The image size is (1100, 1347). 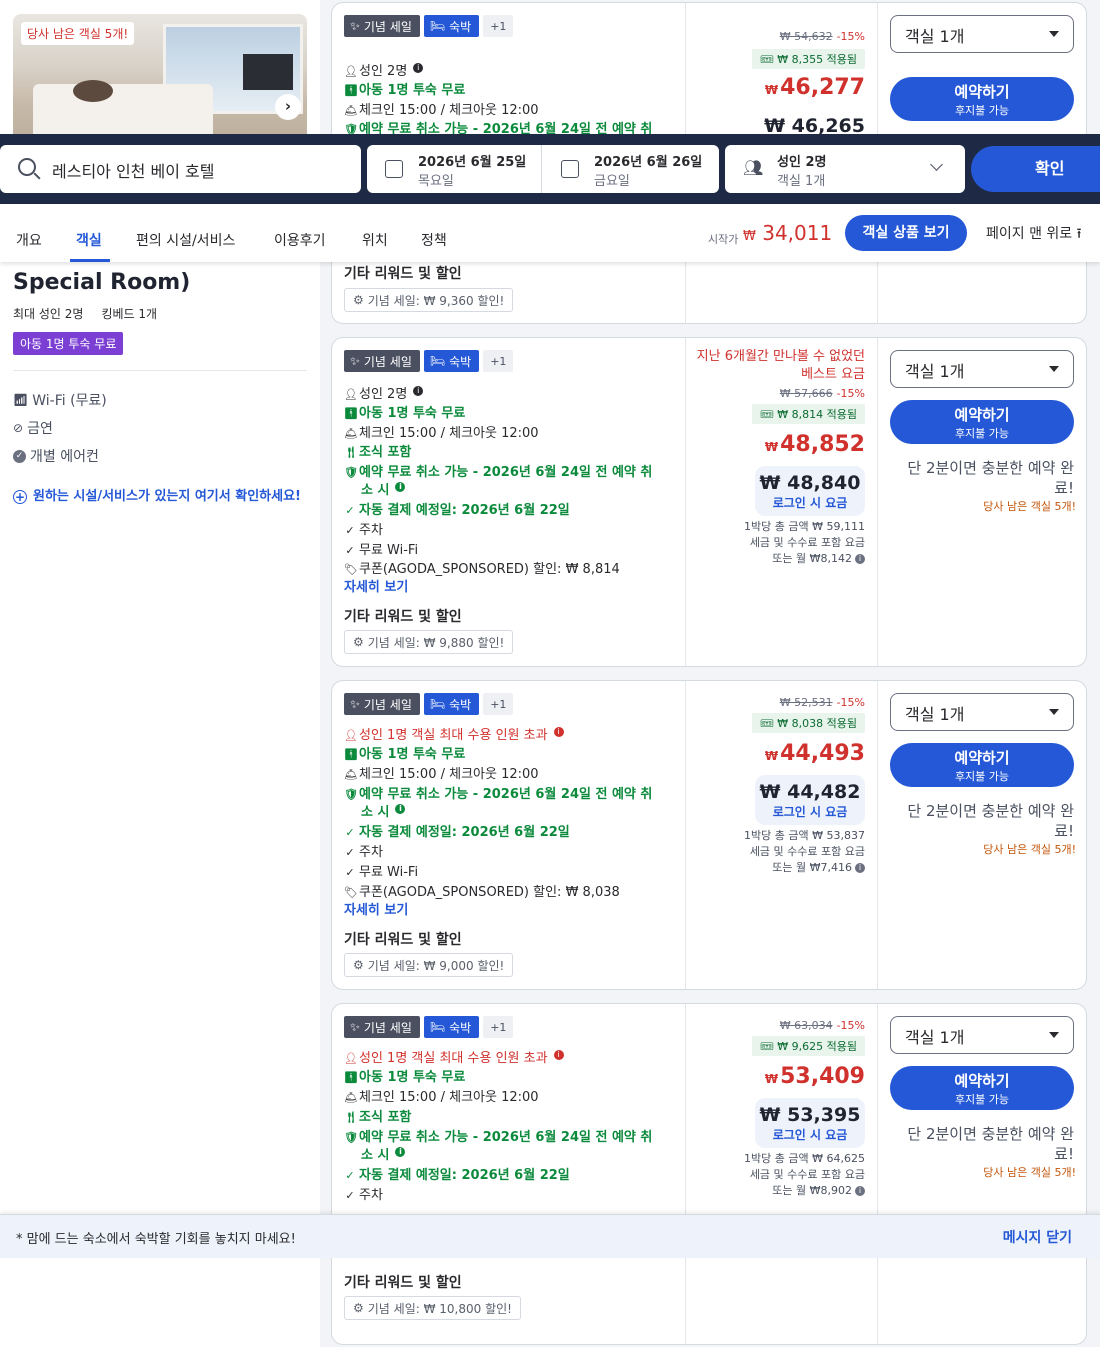 I want to click on reward-box: ⚙︎ 기념 세일: ₩ 10,800 할인!, so click(x=432, y=1308).